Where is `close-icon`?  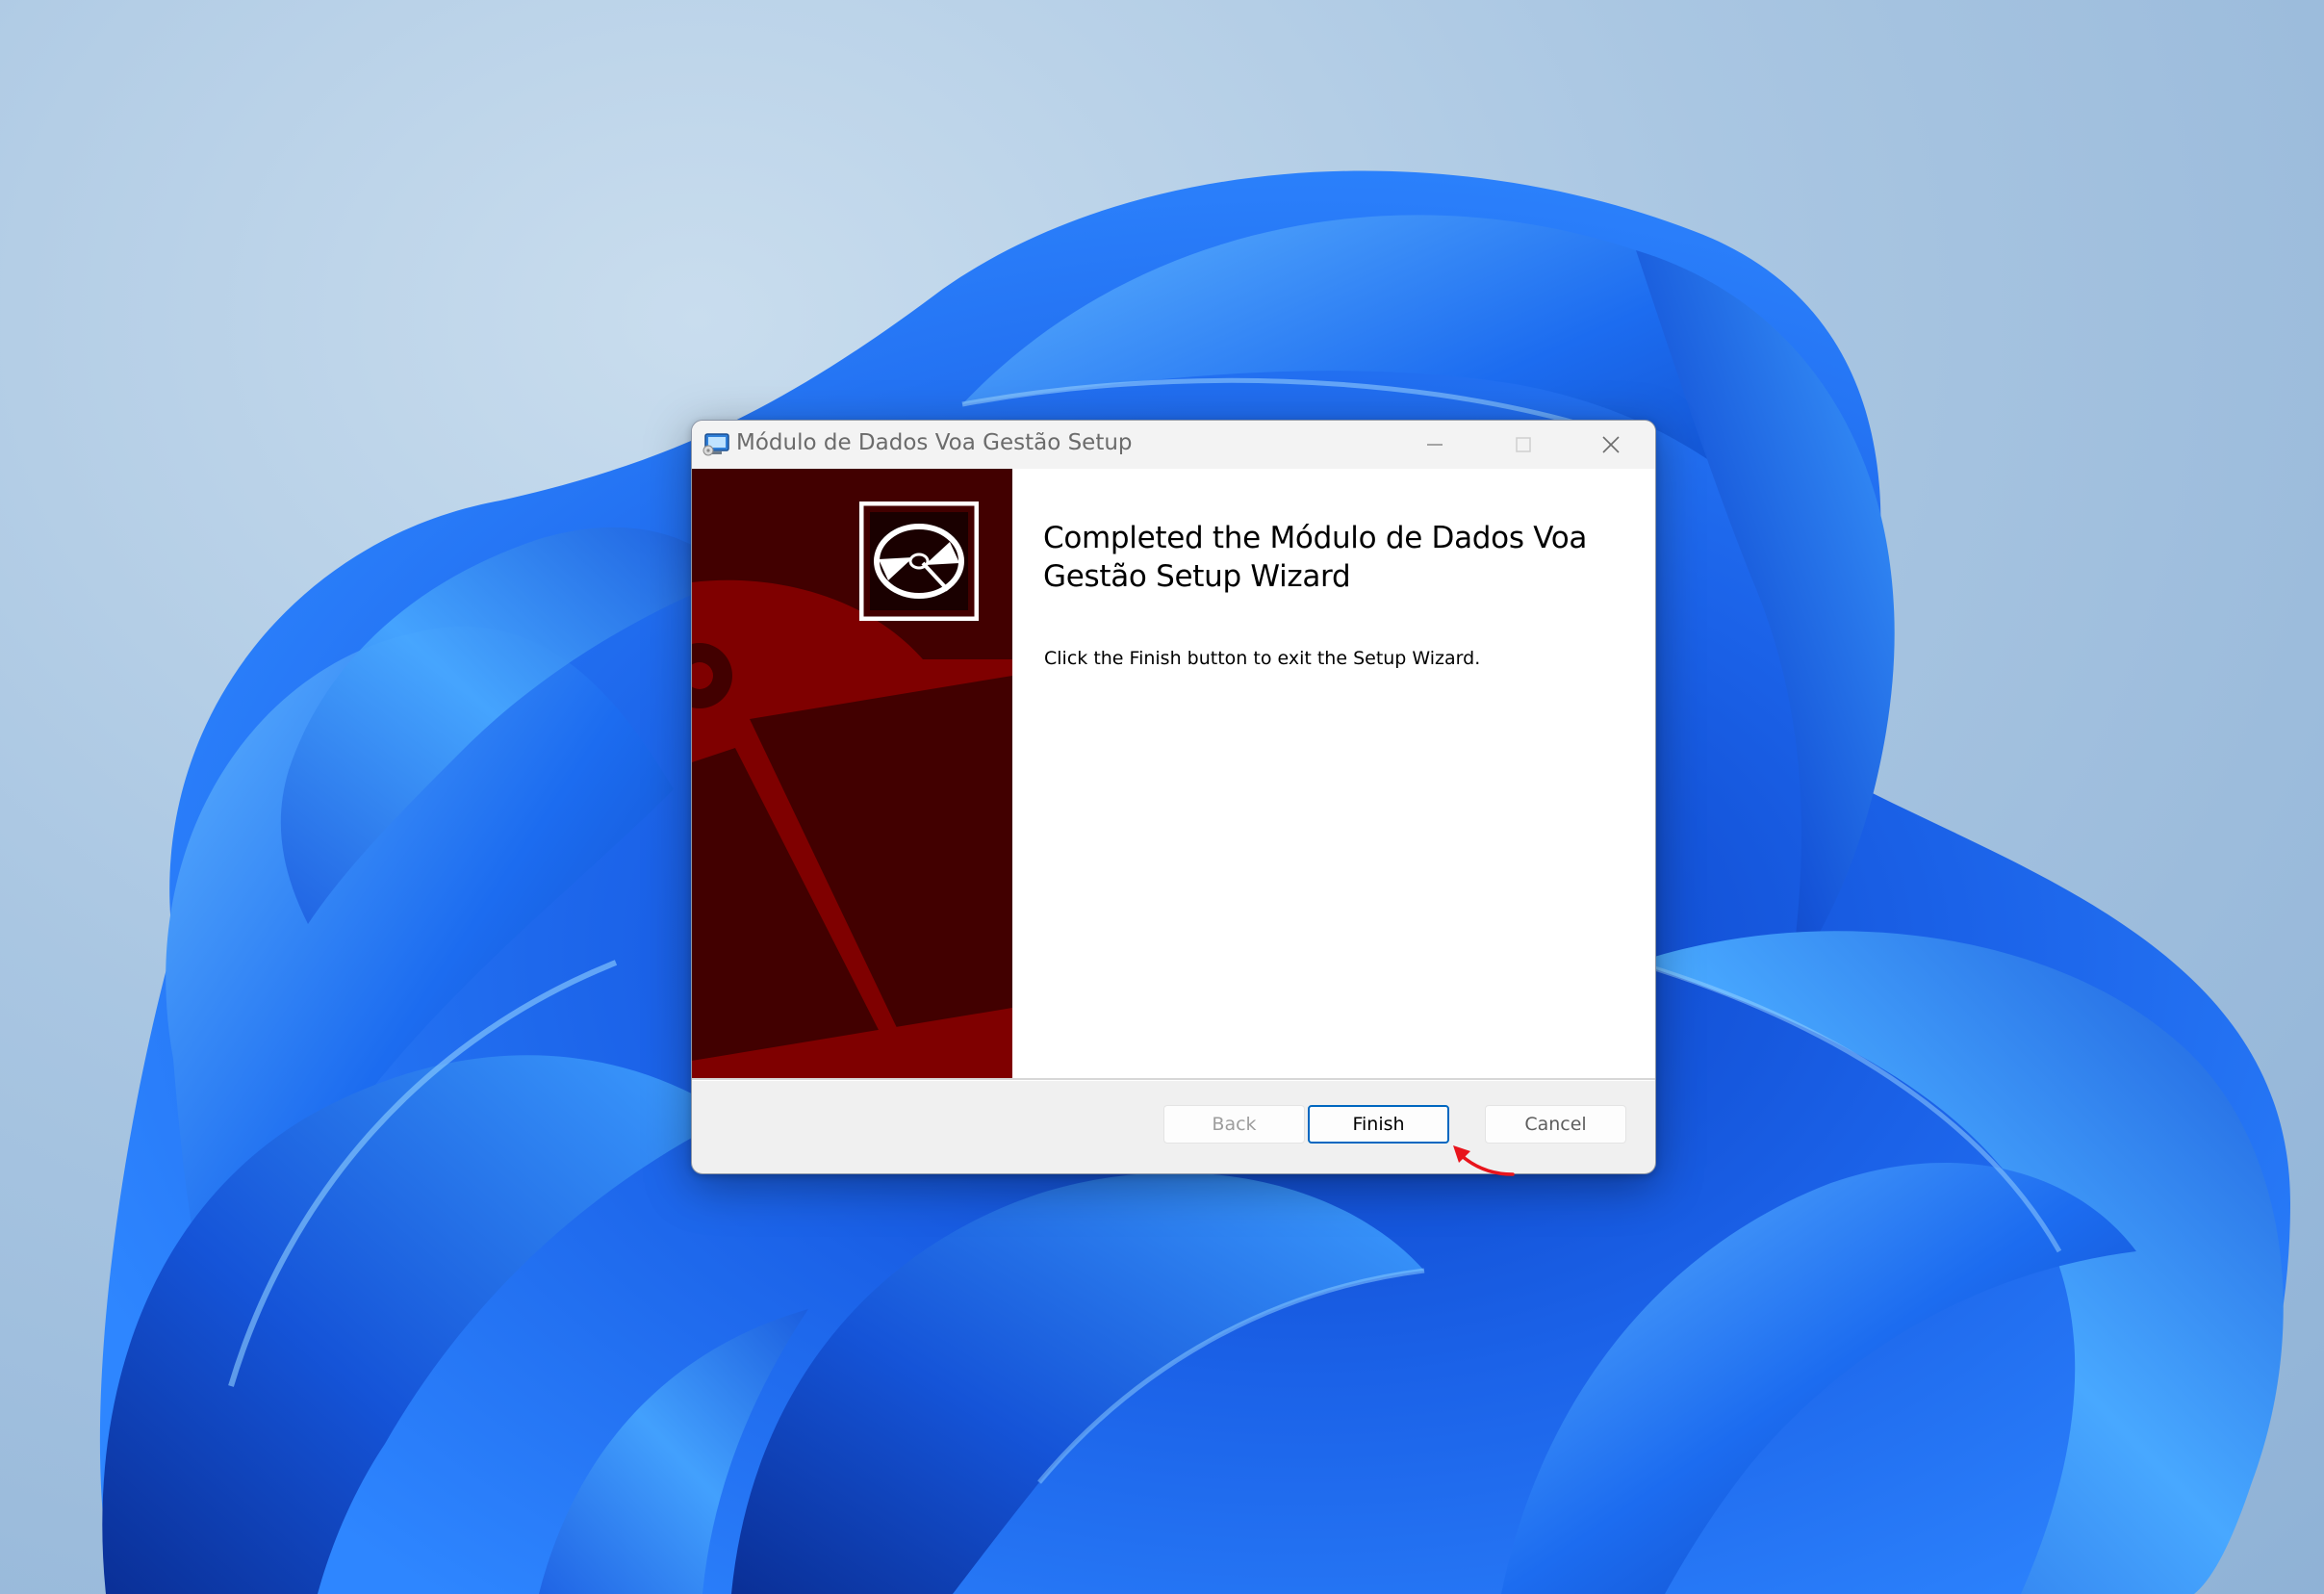 close-icon is located at coordinates (1611, 444).